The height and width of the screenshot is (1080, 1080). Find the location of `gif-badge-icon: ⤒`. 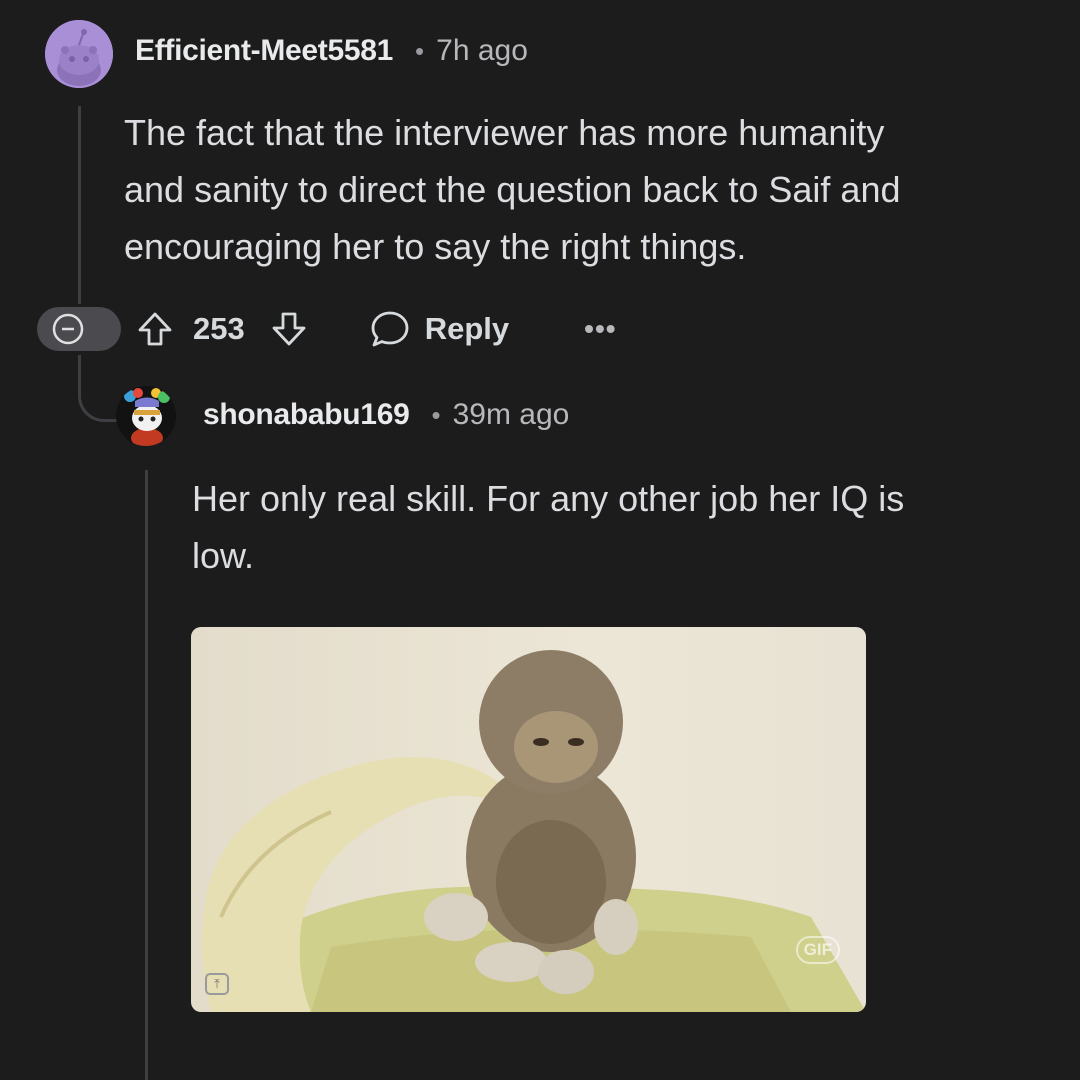

gif-badge-icon: ⤒ is located at coordinates (217, 984).